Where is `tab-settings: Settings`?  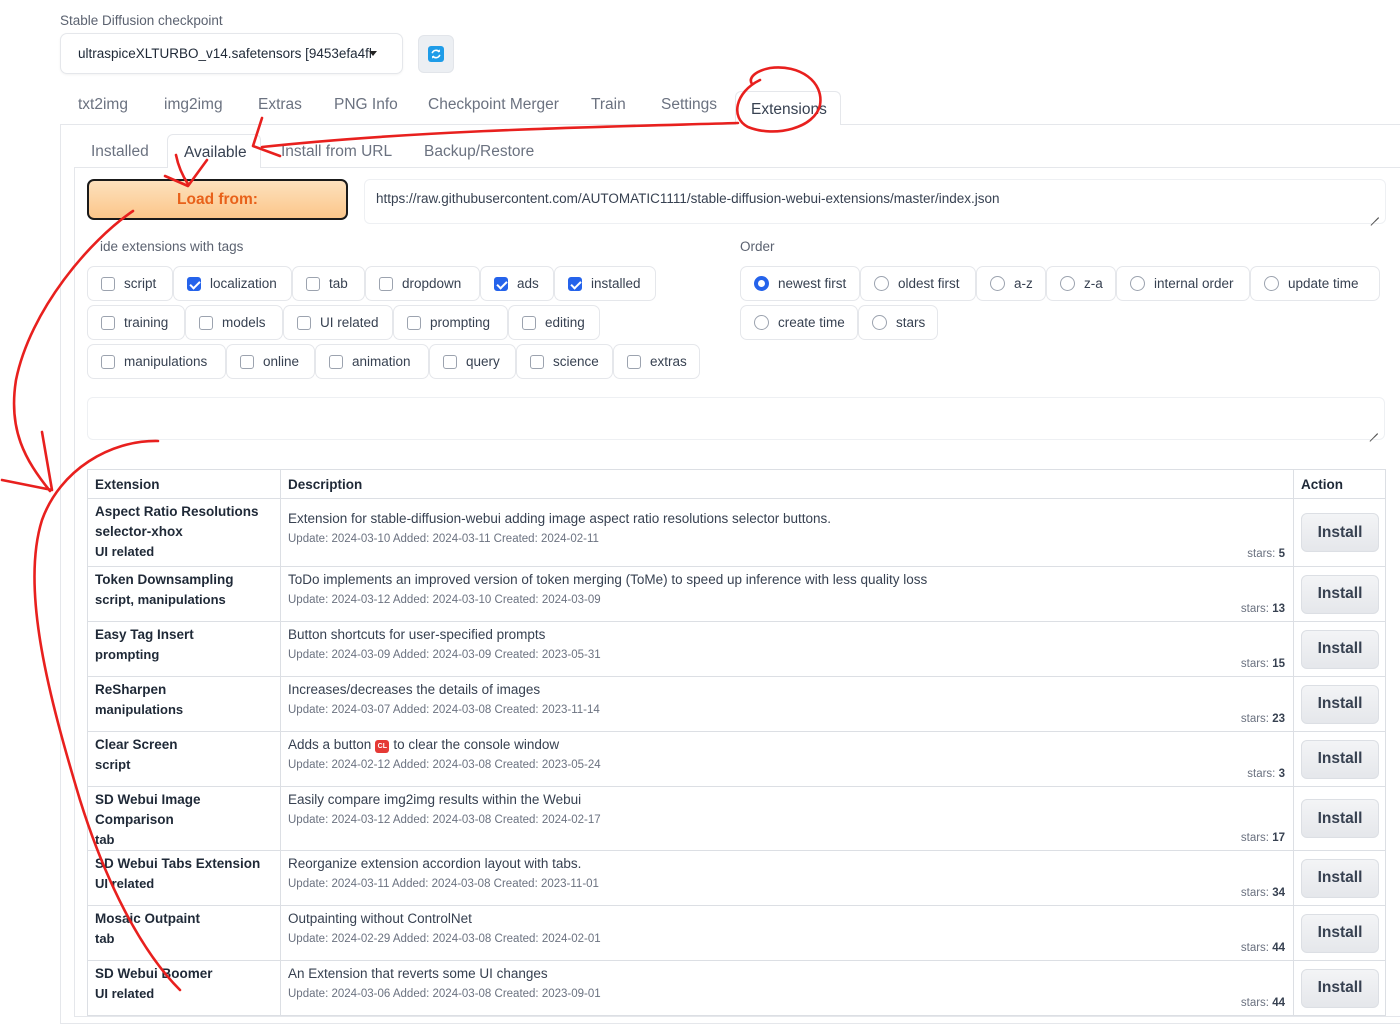 tab-settings: Settings is located at coordinates (689, 105).